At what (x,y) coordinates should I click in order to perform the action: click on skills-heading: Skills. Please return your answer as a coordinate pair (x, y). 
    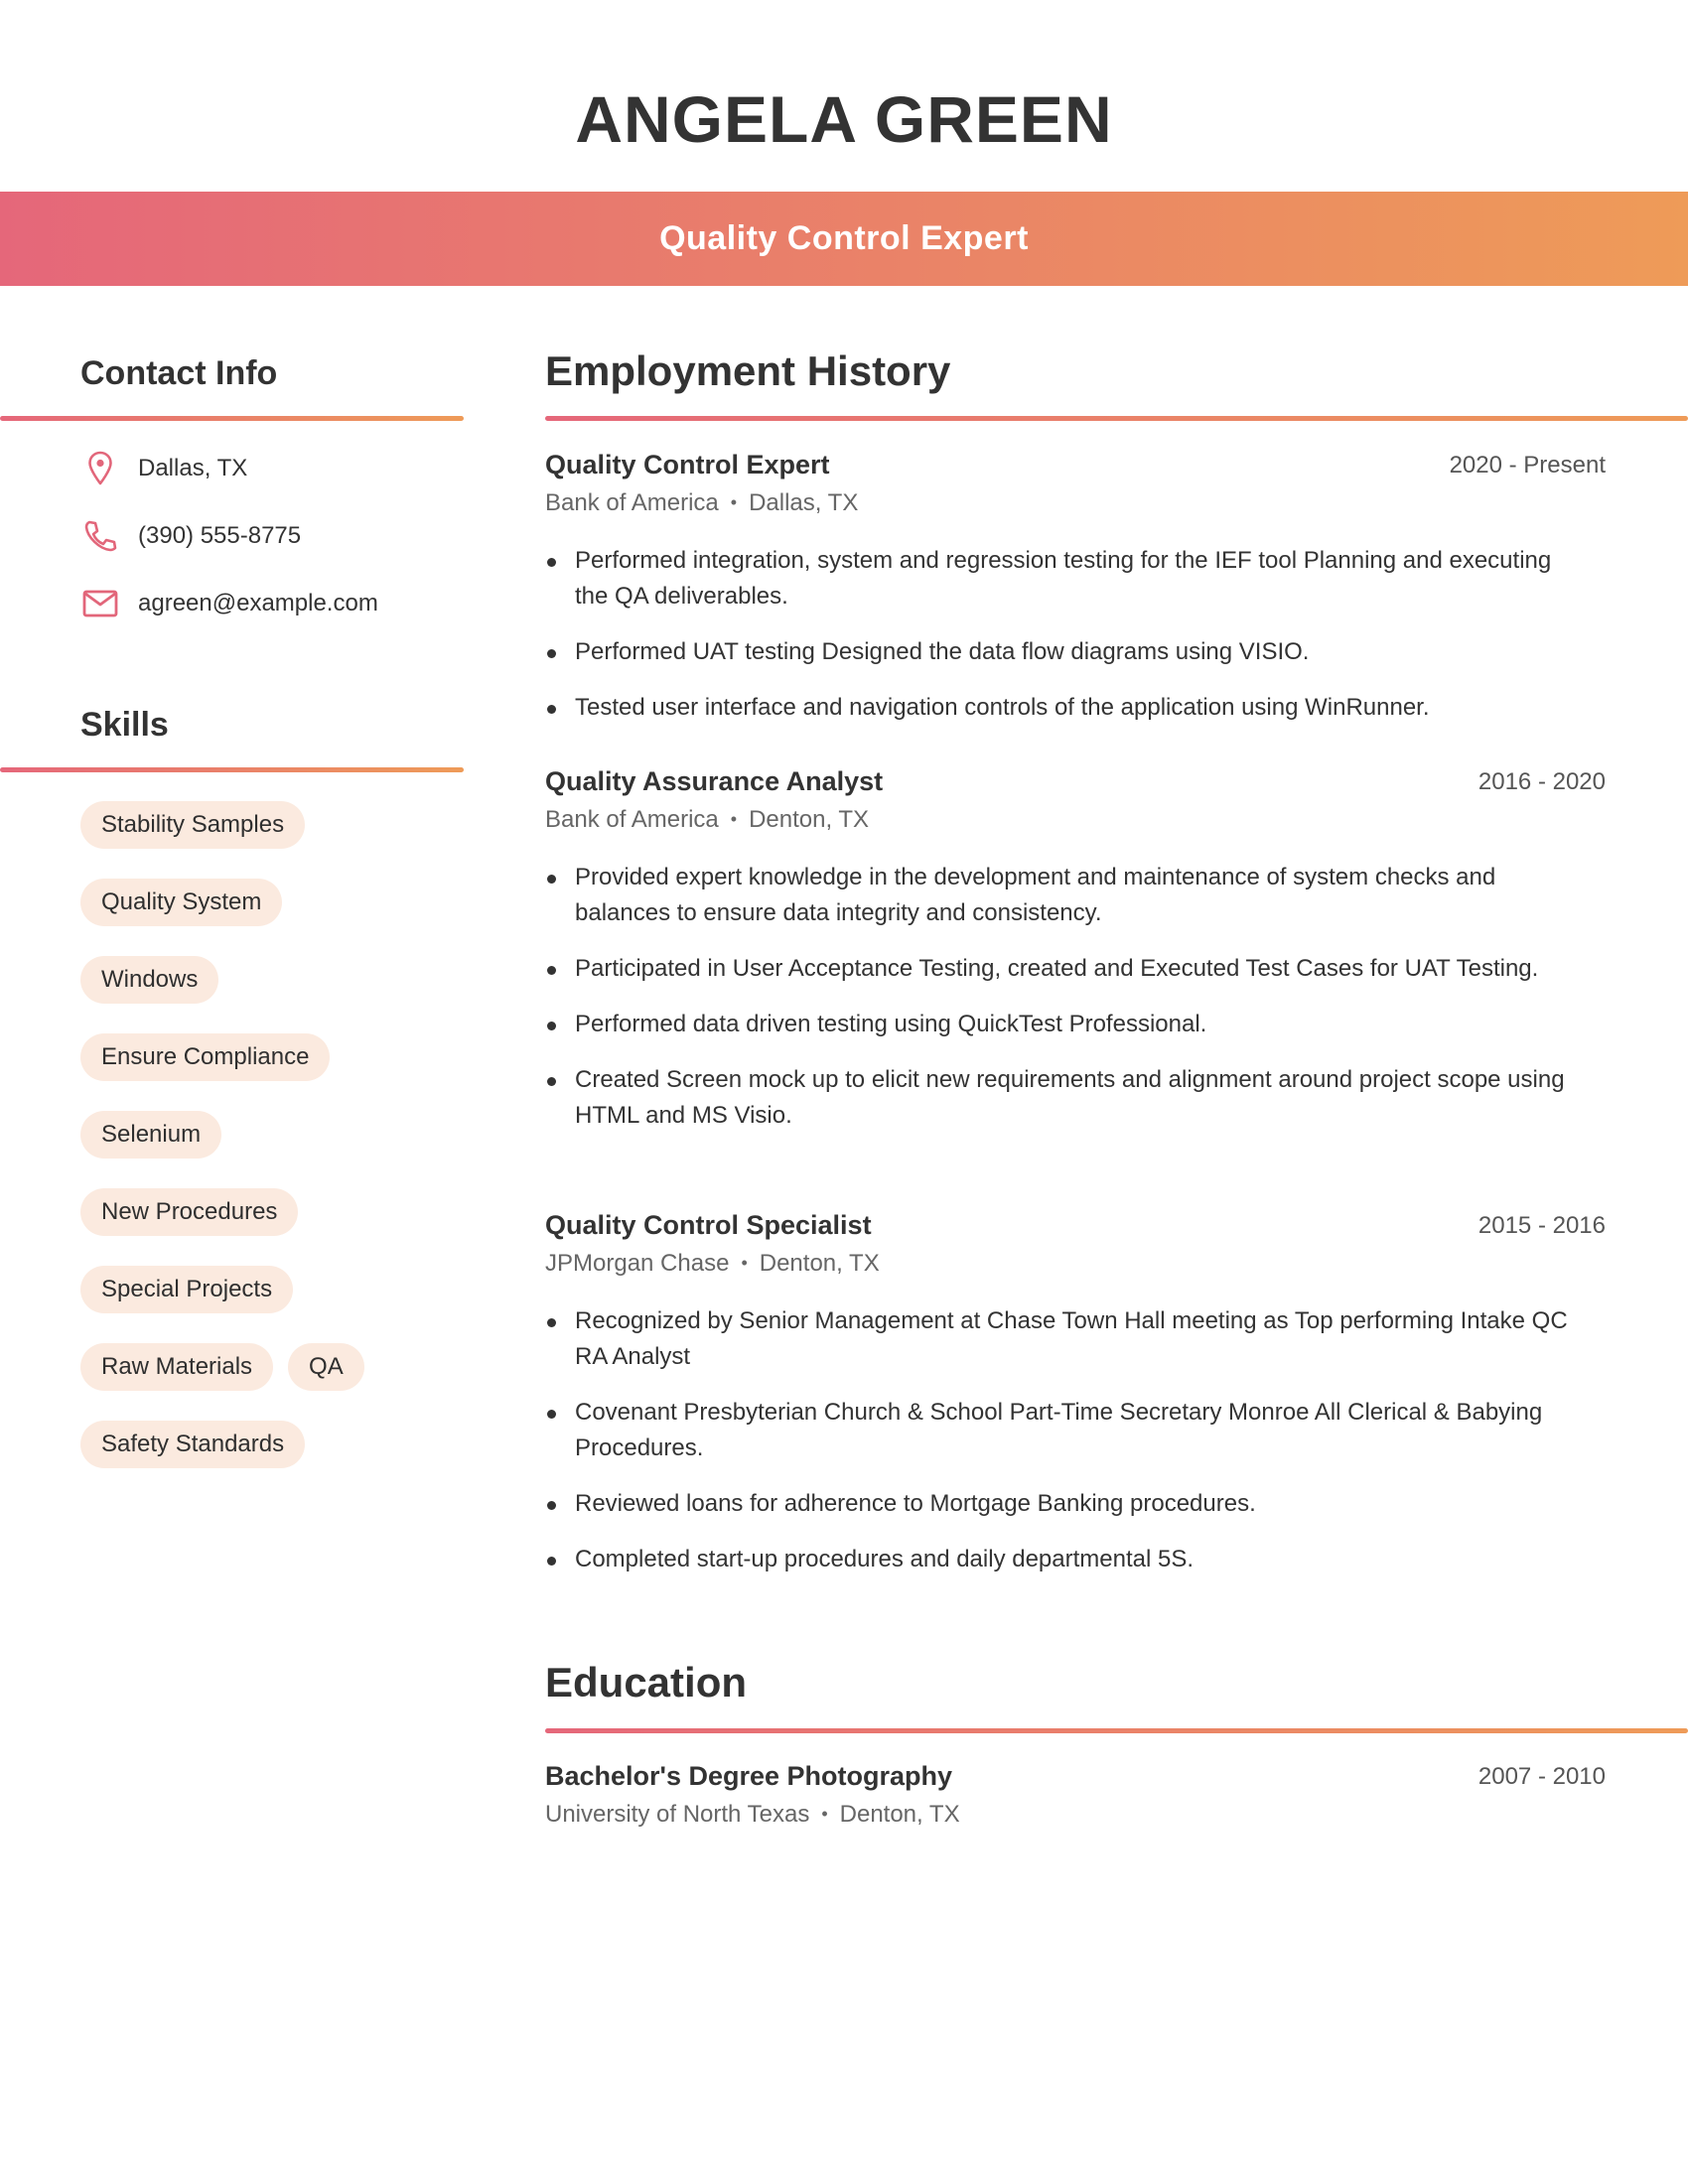
    Looking at the image, I should click on (124, 725).